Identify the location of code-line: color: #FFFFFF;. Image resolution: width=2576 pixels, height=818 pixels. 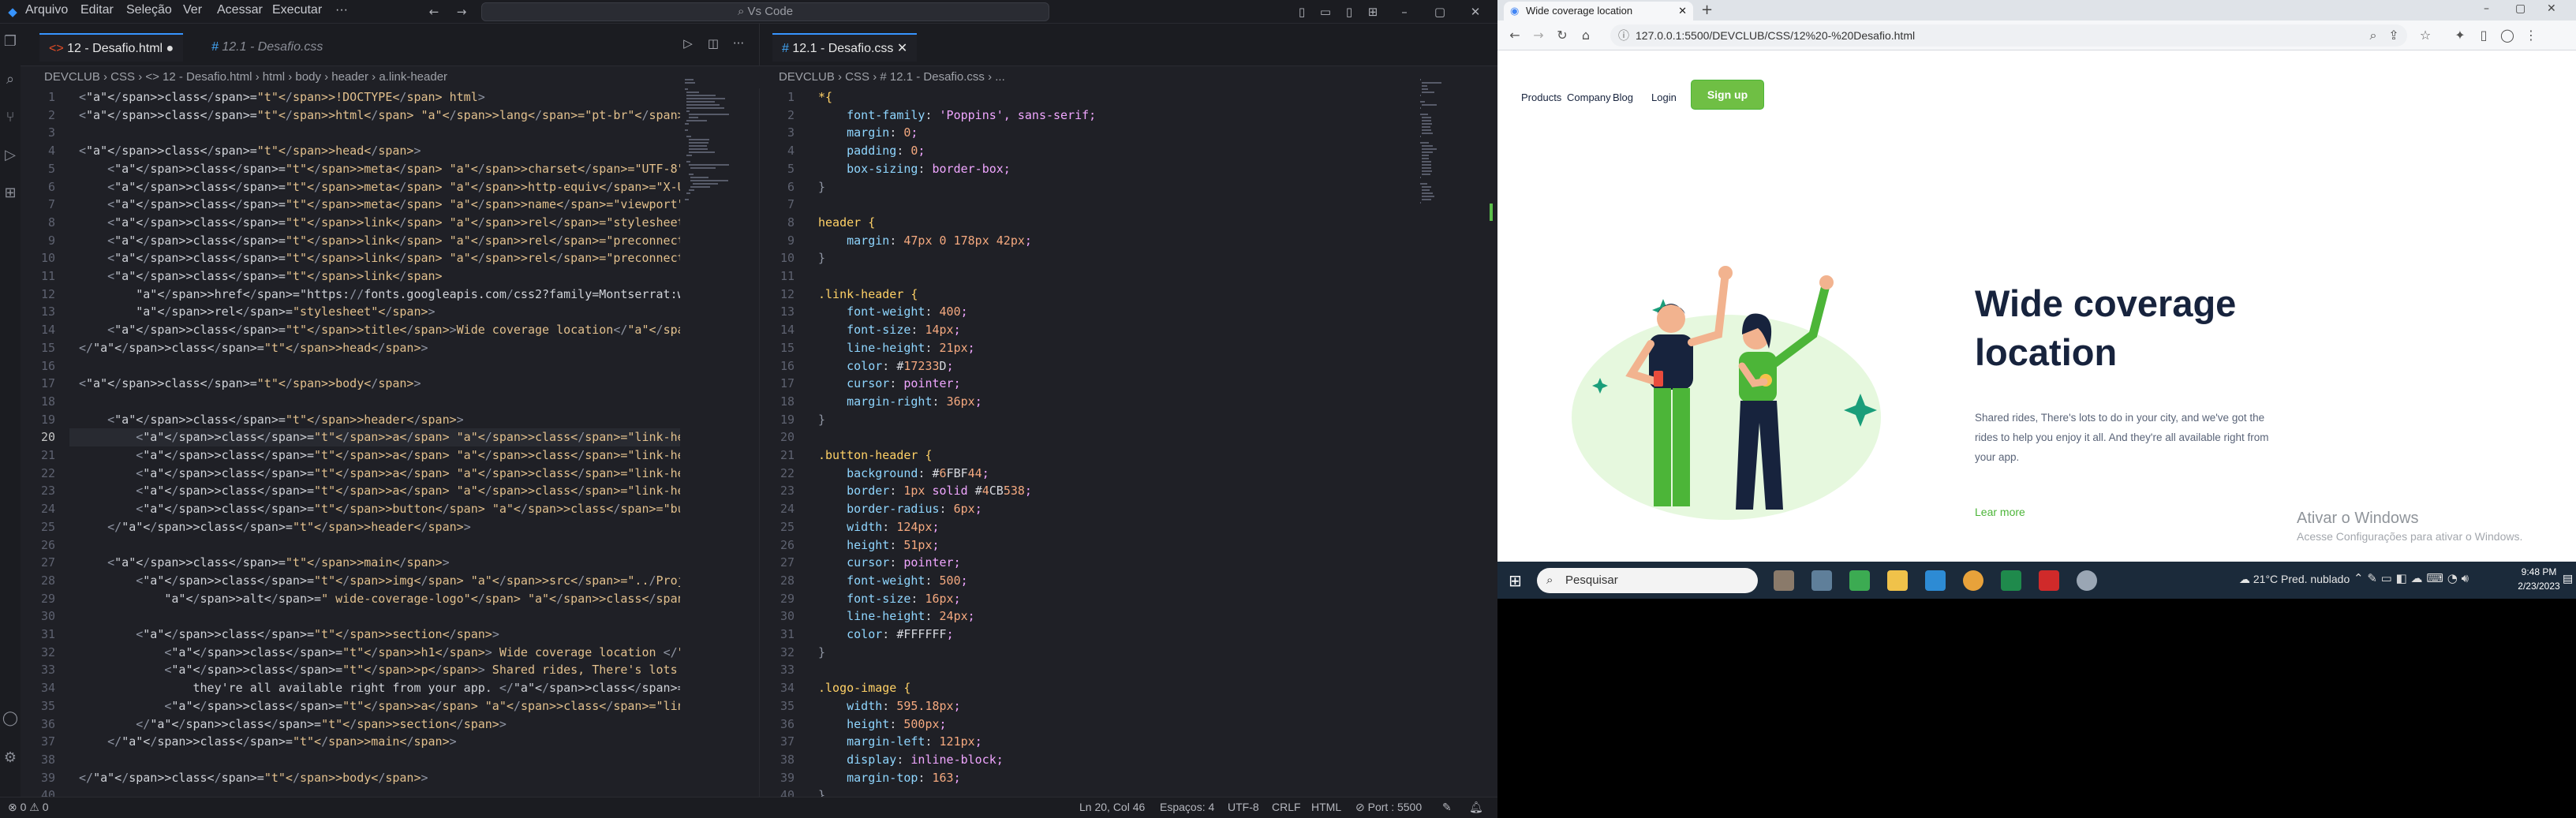
(1118, 635).